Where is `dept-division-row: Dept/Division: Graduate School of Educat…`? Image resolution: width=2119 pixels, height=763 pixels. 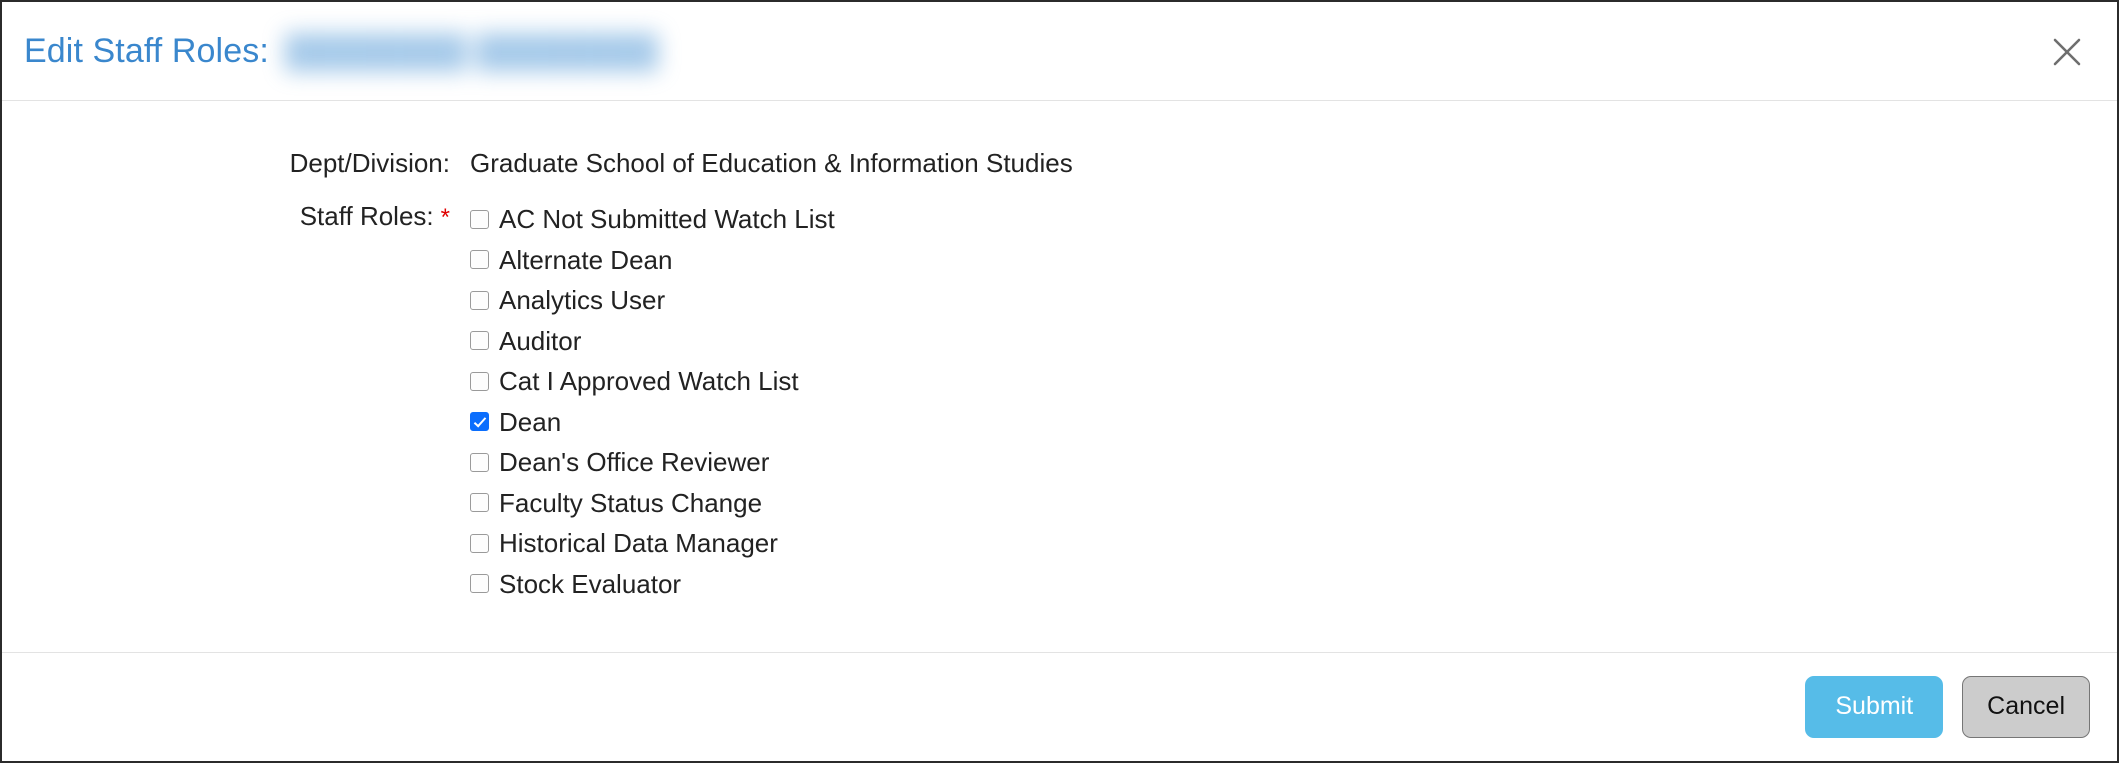
dept-division-row: Dept/Division: Graduate School of Educat… is located at coordinates (1059, 163).